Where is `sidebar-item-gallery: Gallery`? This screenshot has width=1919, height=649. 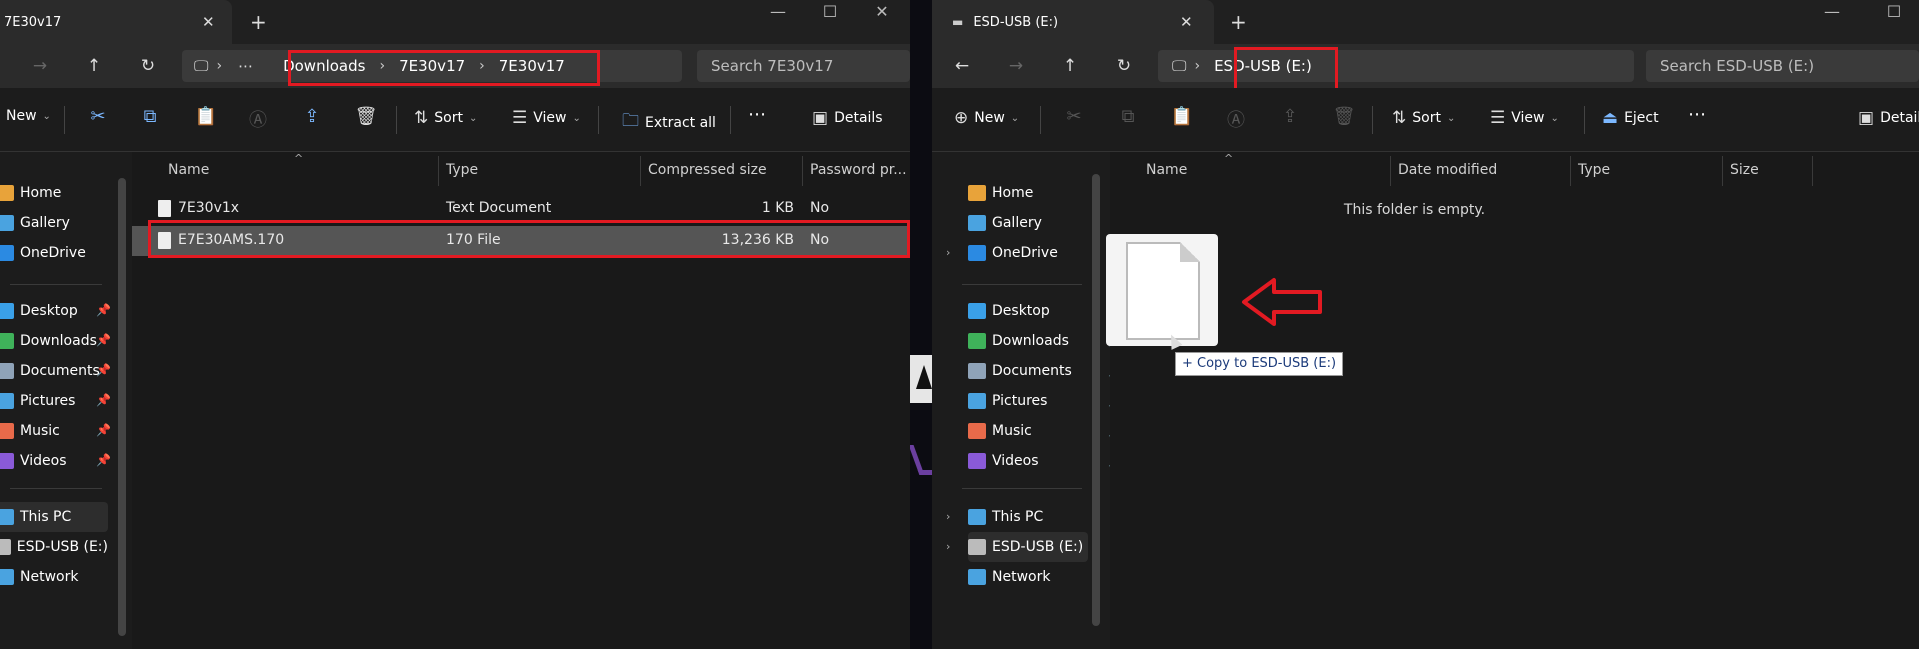 sidebar-item-gallery: Gallery is located at coordinates (54, 223).